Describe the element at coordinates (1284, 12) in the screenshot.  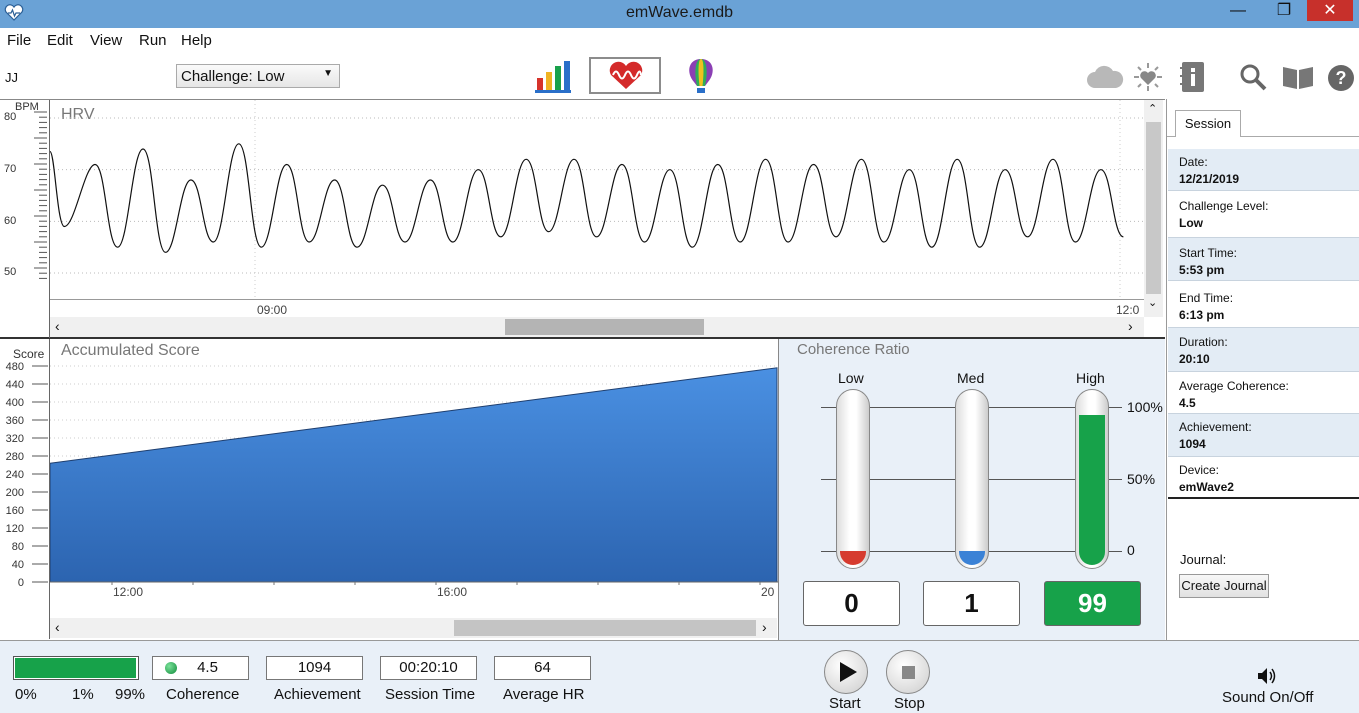
I see `maximize-button: ❐` at that location.